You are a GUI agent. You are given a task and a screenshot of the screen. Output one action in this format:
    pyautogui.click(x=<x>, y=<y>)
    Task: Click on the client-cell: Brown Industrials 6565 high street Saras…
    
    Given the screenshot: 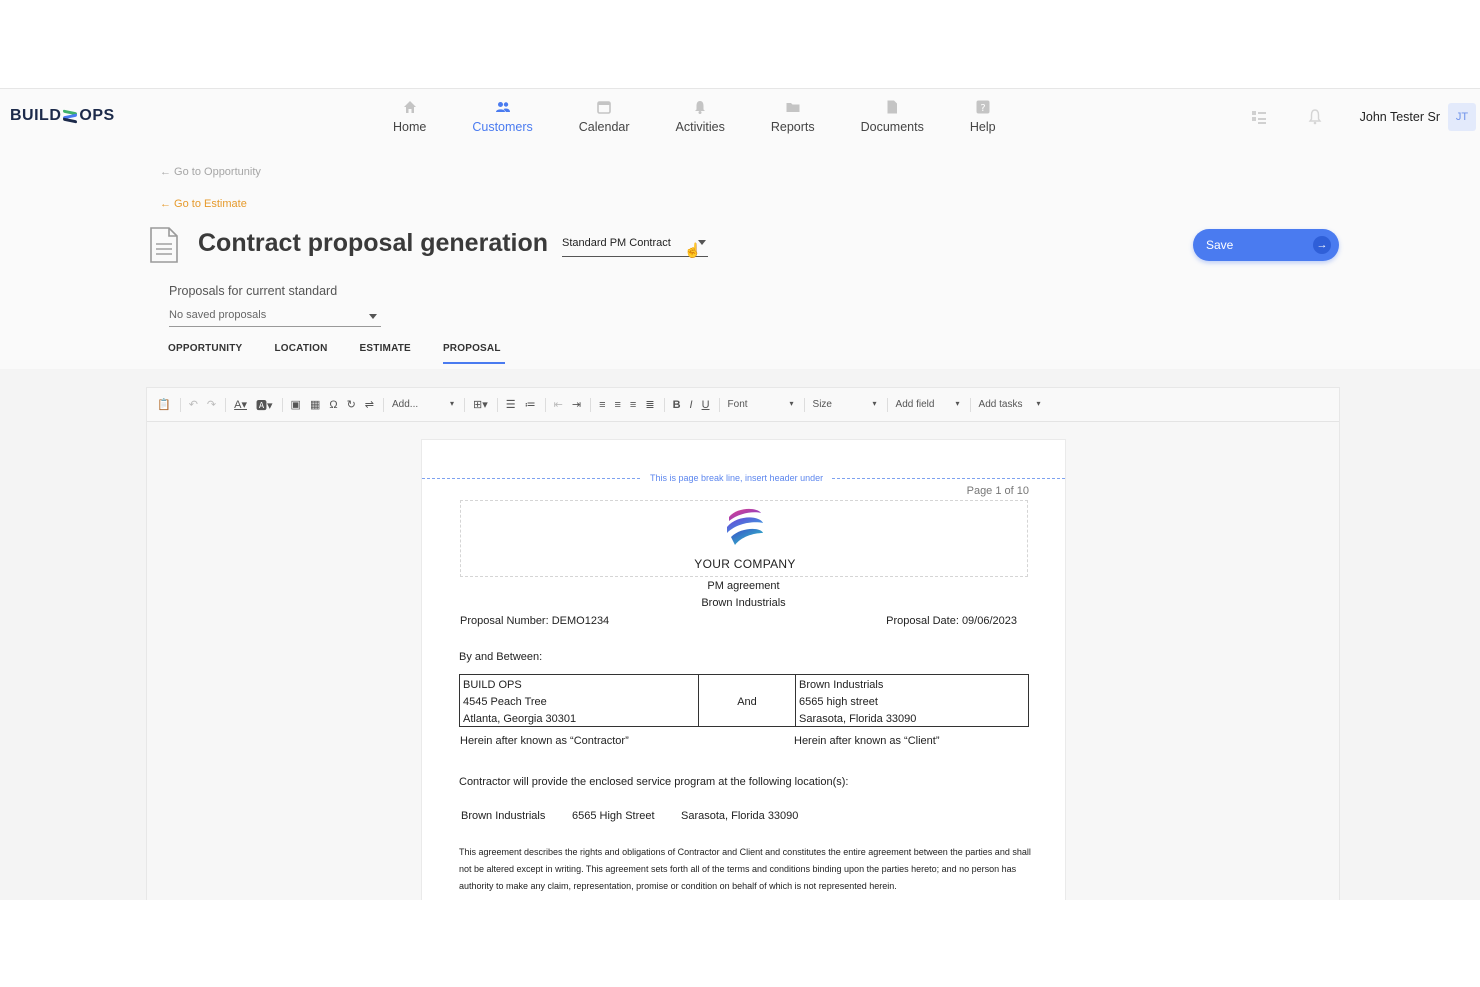 What is the action you would take?
    pyautogui.click(x=912, y=700)
    